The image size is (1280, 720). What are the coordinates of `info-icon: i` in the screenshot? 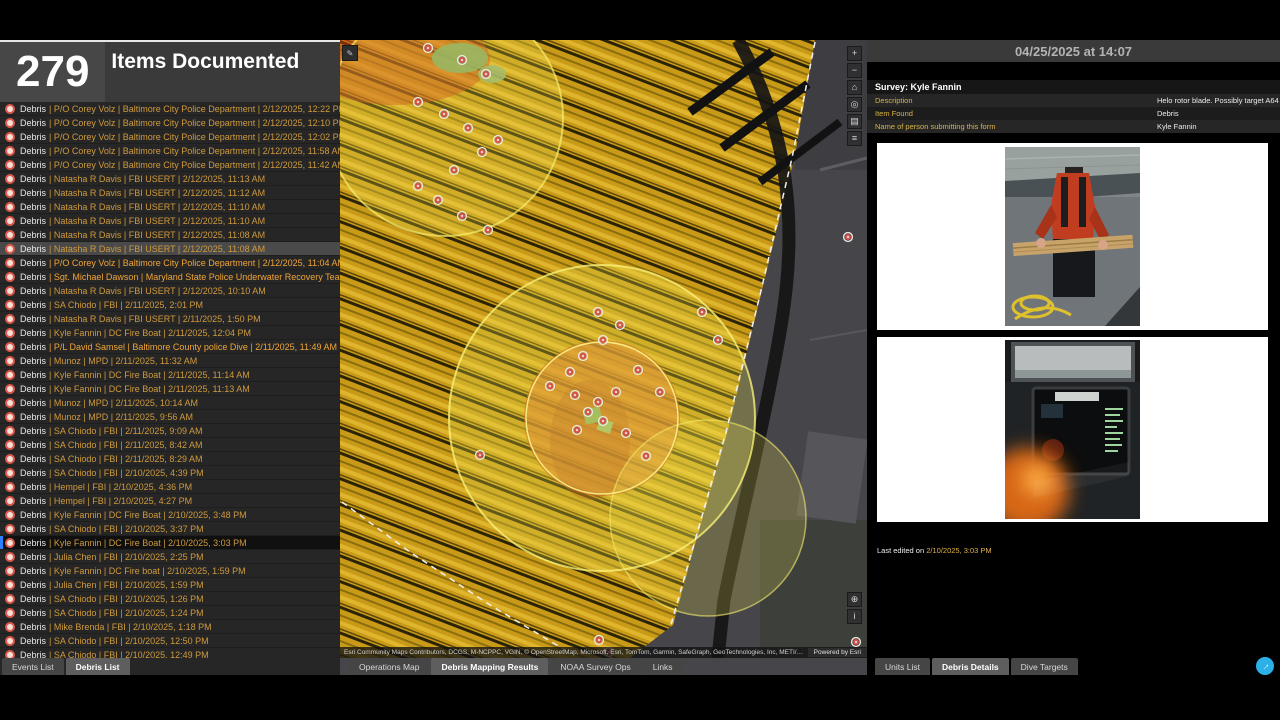 It's located at (854, 616).